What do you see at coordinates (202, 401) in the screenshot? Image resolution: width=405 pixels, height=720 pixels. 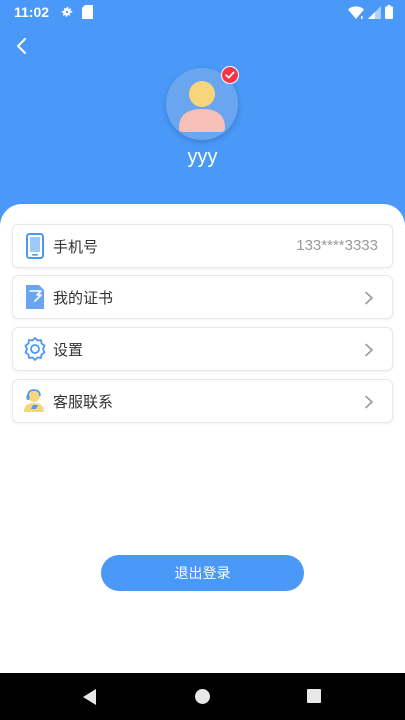 I see `menu-item-customer-service: 客服联系` at bounding box center [202, 401].